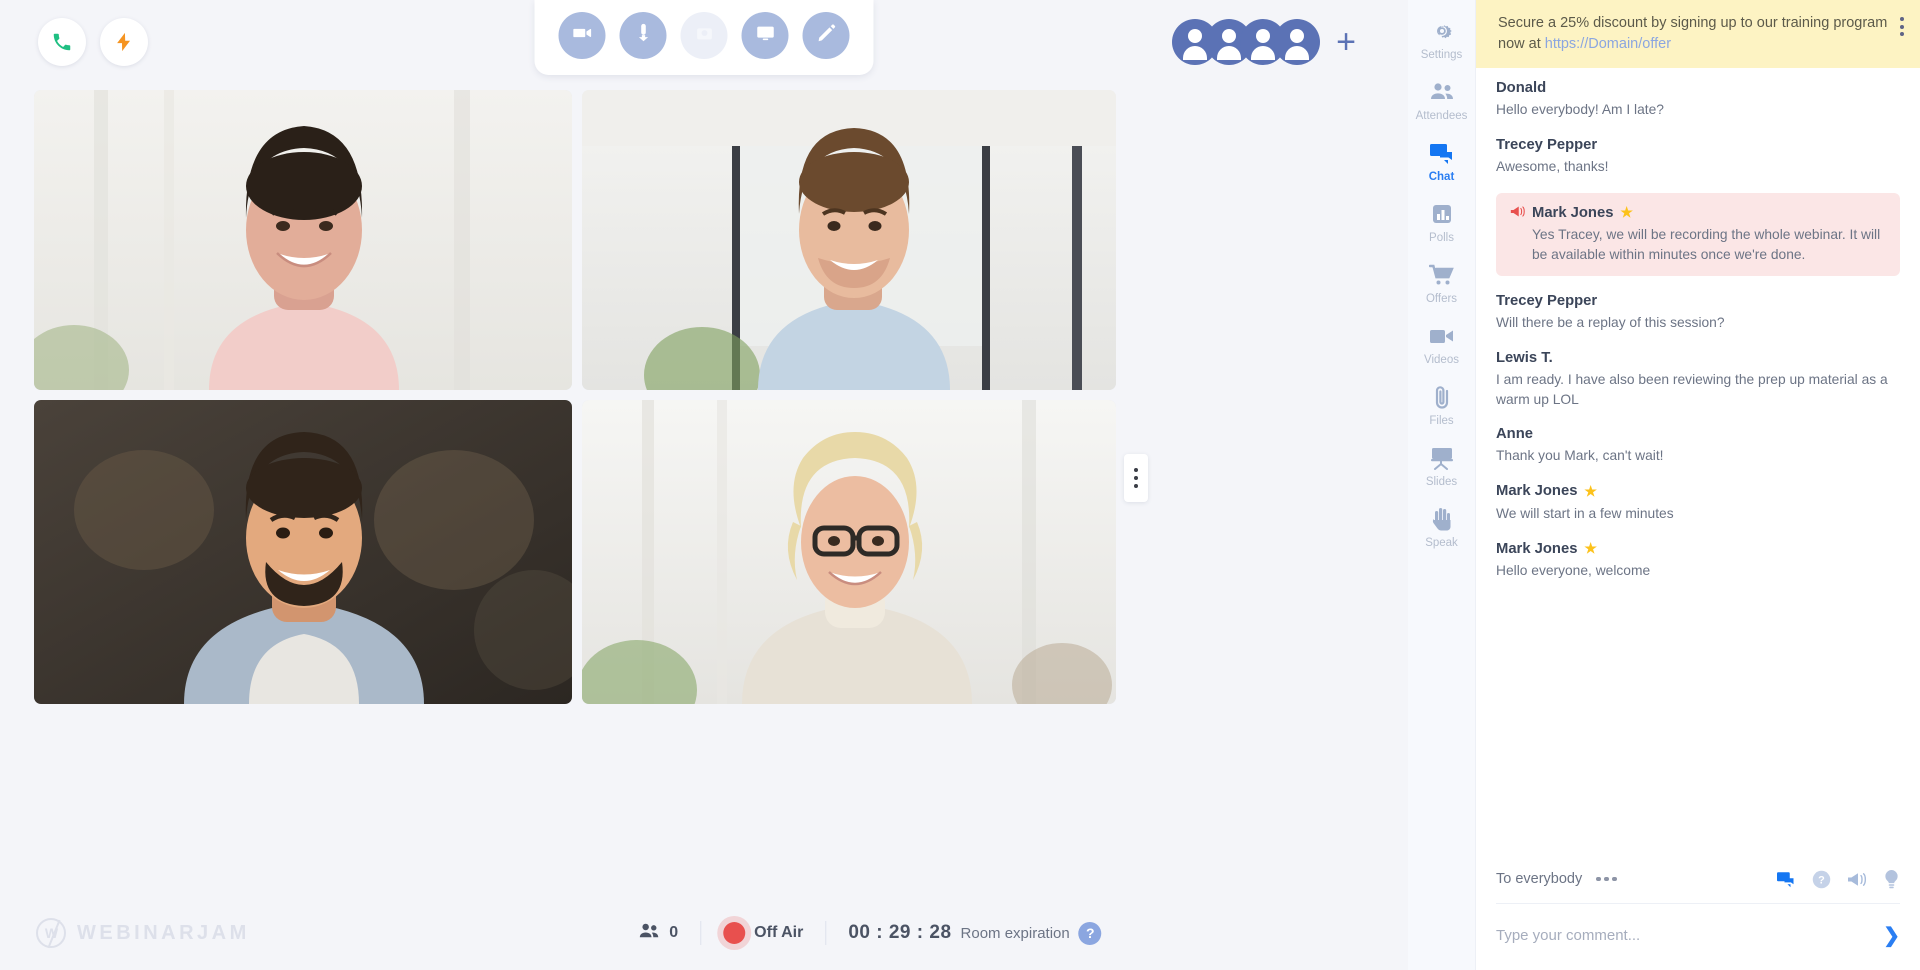 The image size is (1920, 970). Describe the element at coordinates (826, 35) in the screenshot. I see `whiteboard-toggle` at that location.